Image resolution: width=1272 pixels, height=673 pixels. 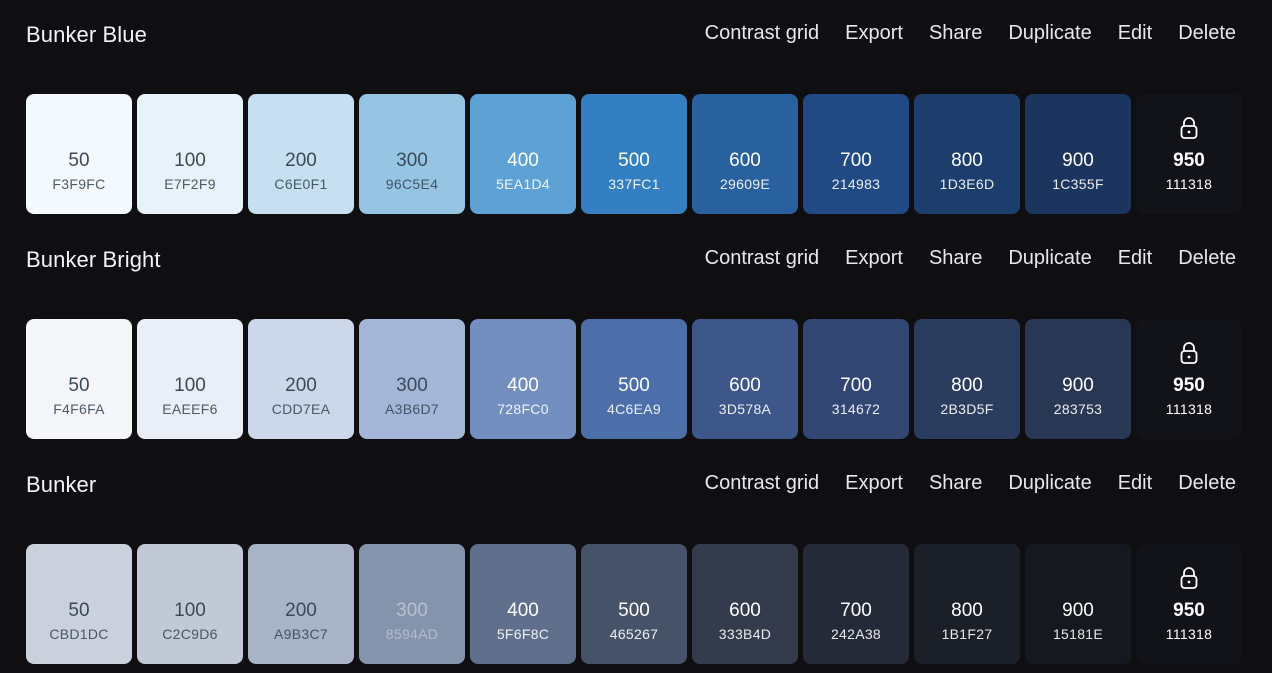 What do you see at coordinates (412, 634) in the screenshot?
I see `swatch-hex-label: 8594AD` at bounding box center [412, 634].